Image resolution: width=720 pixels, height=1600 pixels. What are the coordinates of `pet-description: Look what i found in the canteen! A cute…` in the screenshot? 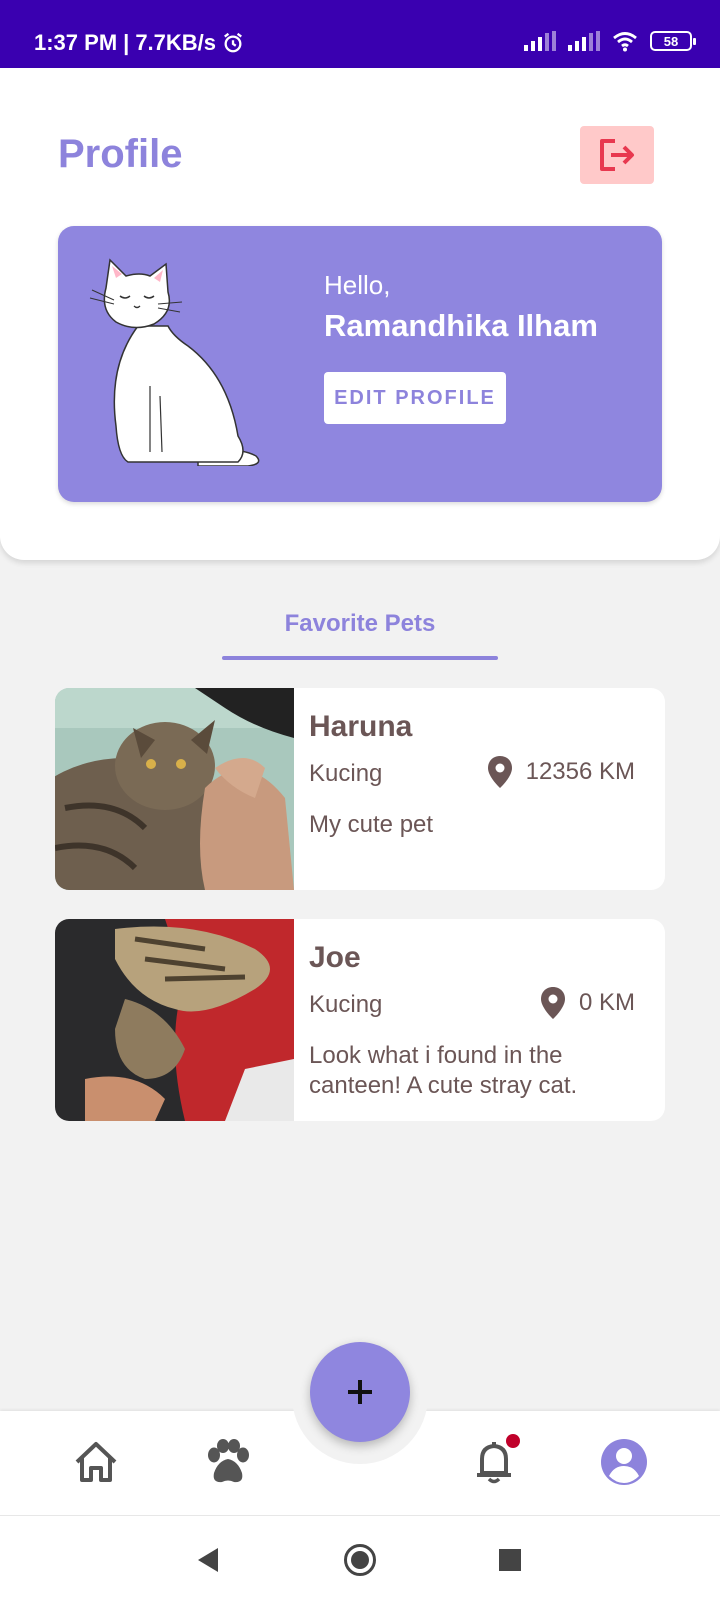 It's located at (443, 1070).